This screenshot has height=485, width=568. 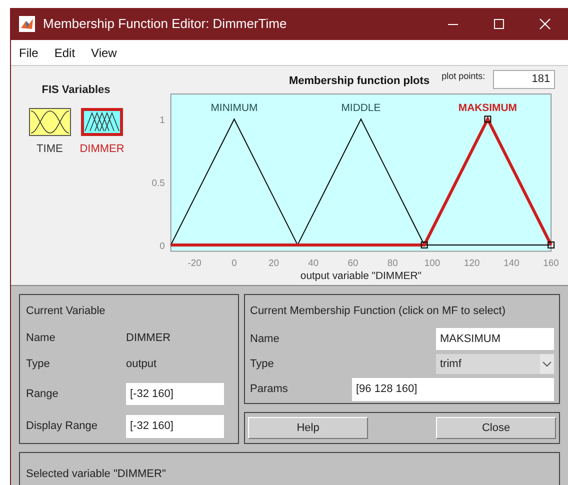 I want to click on x-tick-label: 160, so click(x=551, y=264).